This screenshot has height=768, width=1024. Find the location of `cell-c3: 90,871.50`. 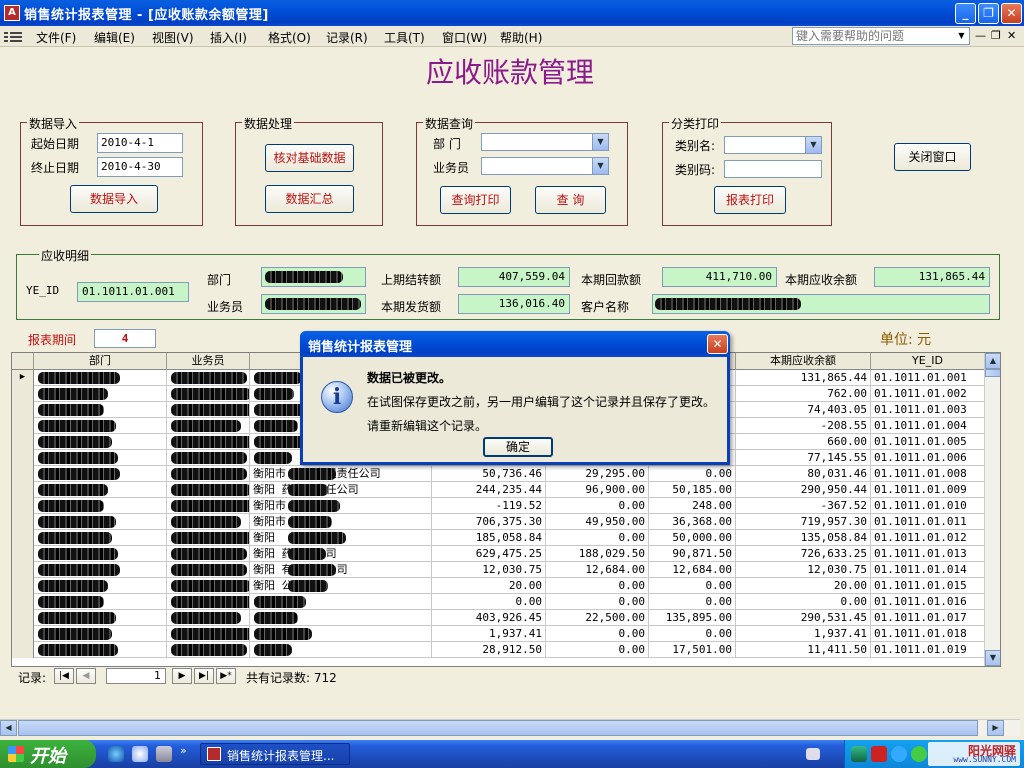

cell-c3: 90,871.50 is located at coordinates (692, 554).